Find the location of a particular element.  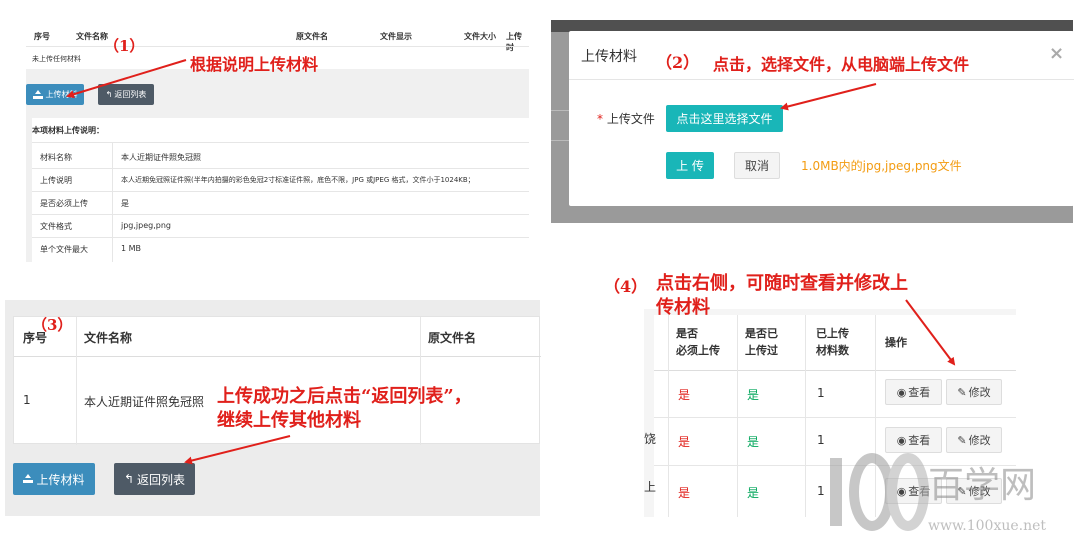

annotation-3-line1: 上传成功之后点击“返回列表”， is located at coordinates (344, 396).